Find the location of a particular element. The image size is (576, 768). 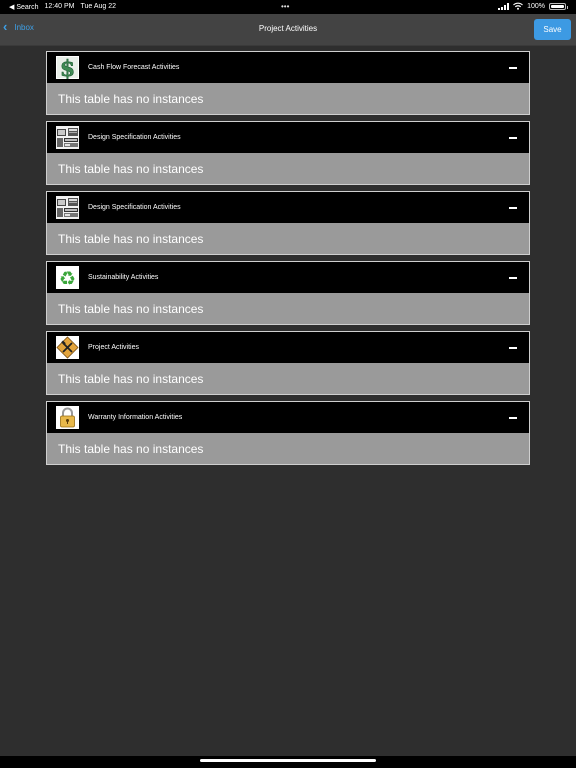

section-title: Cash Flow Forecast Activities is located at coordinates (134, 67).